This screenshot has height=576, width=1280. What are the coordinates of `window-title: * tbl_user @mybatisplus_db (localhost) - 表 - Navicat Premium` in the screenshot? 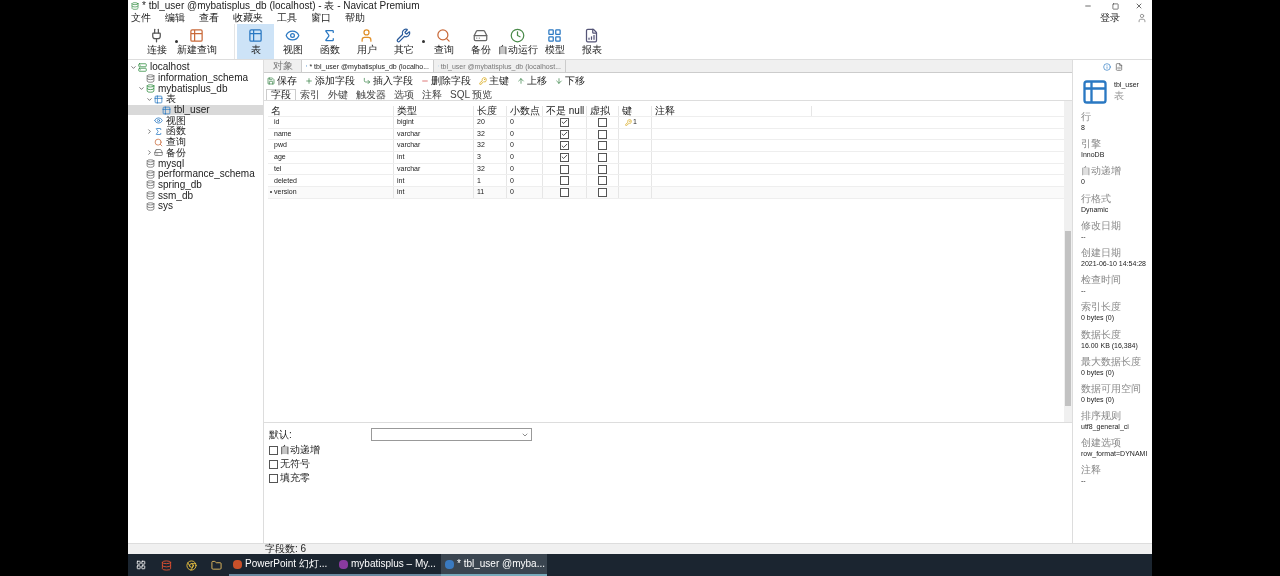 It's located at (281, 6).